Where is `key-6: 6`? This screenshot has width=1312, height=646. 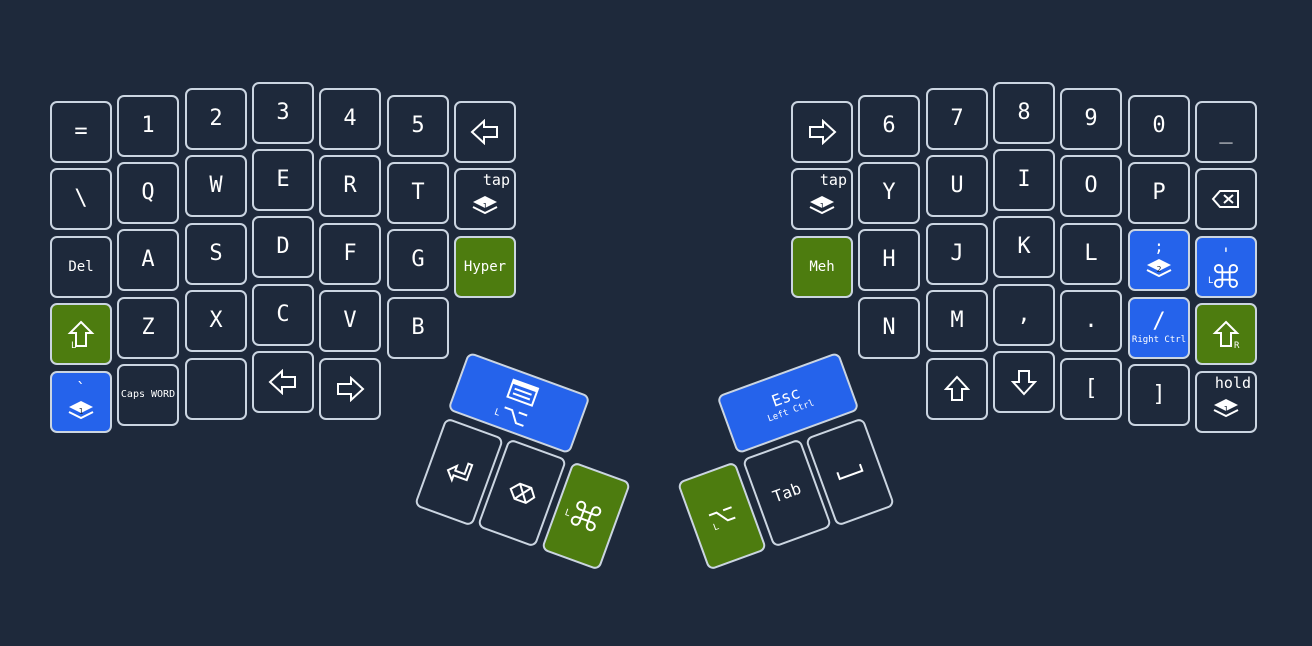 key-6: 6 is located at coordinates (889, 126).